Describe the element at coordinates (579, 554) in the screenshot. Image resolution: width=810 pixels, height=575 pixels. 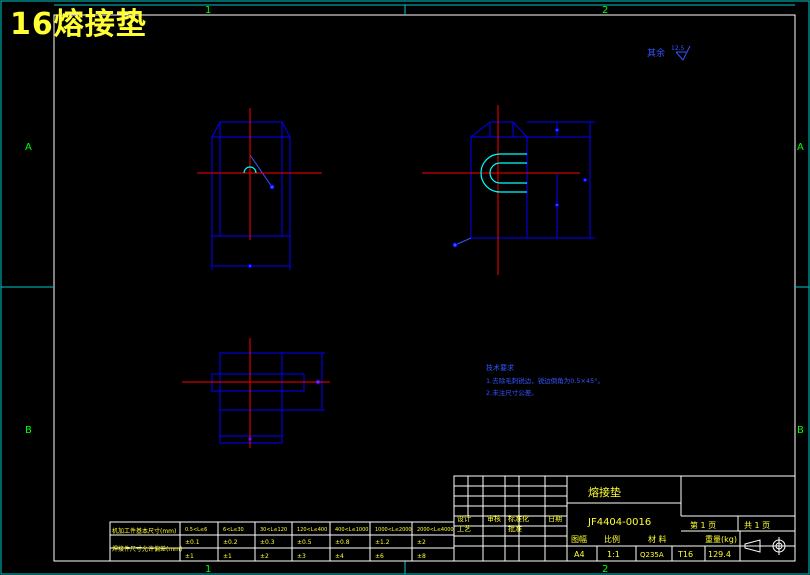
I see `format-value: A4` at that location.